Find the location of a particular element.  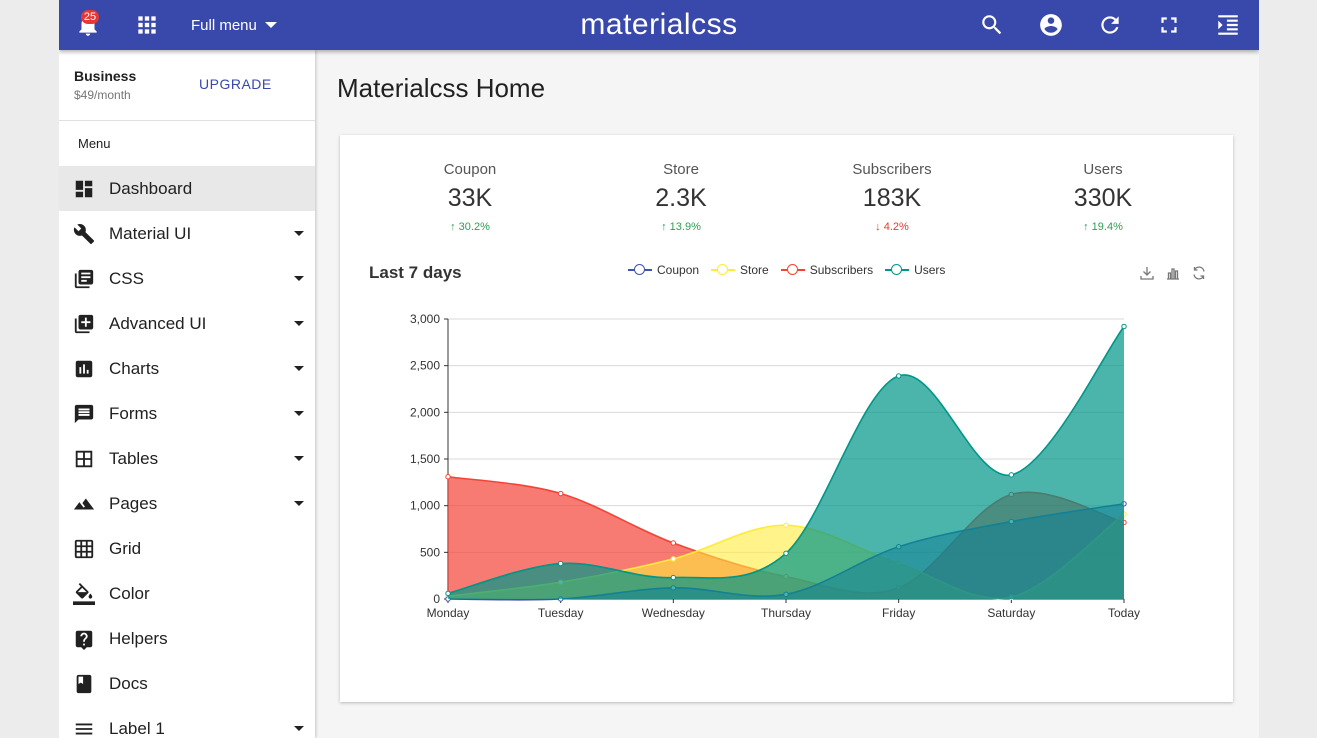

search-icon is located at coordinates (992, 25).